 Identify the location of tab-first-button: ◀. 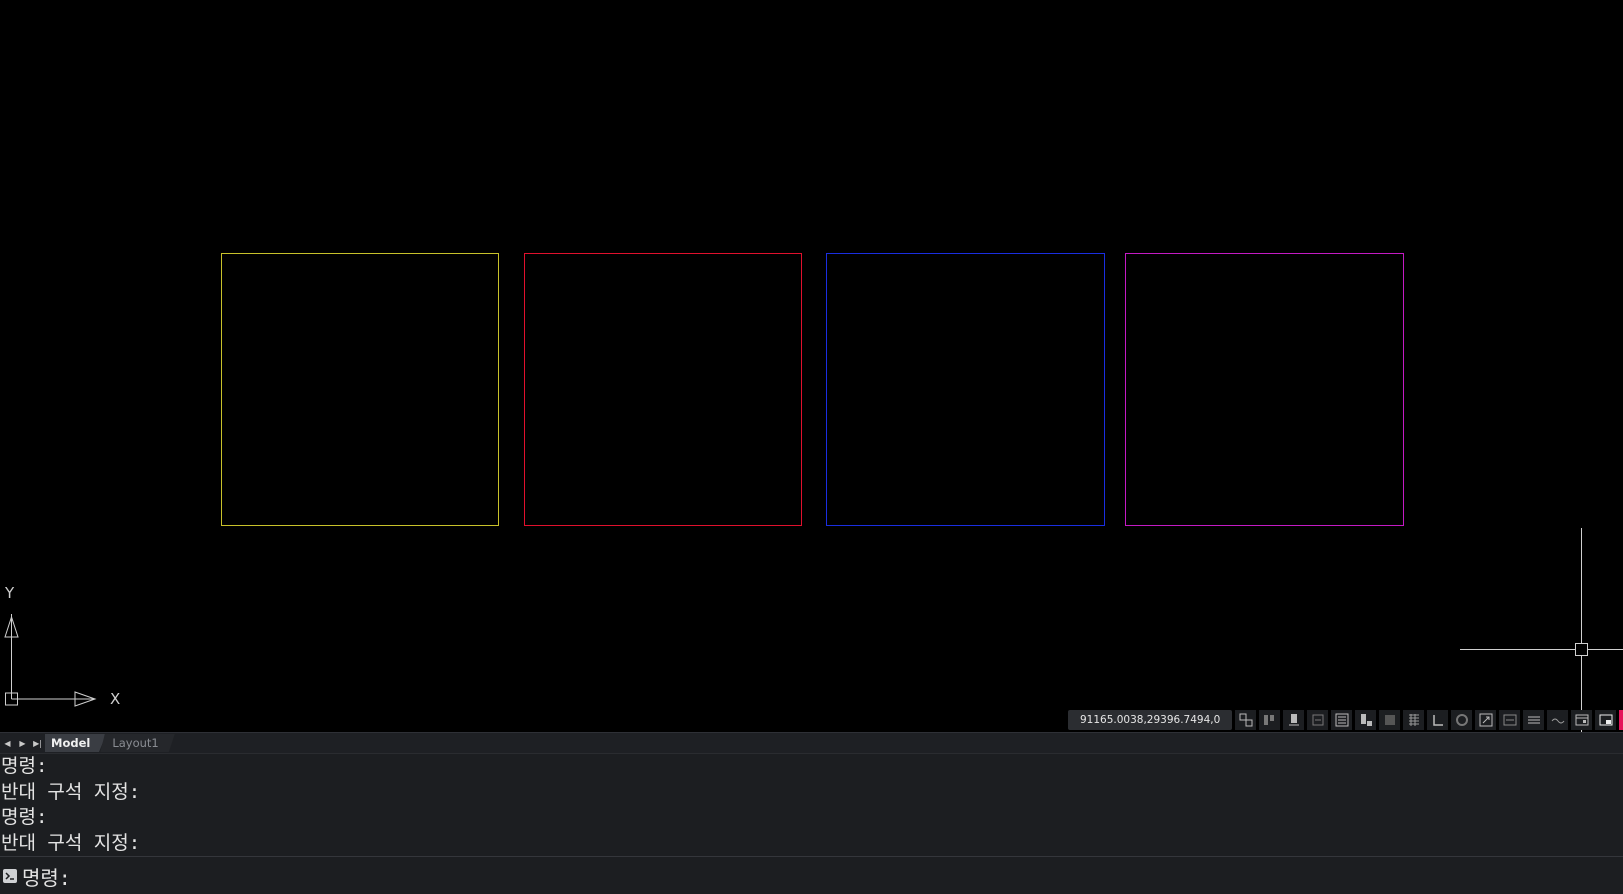
(7, 743).